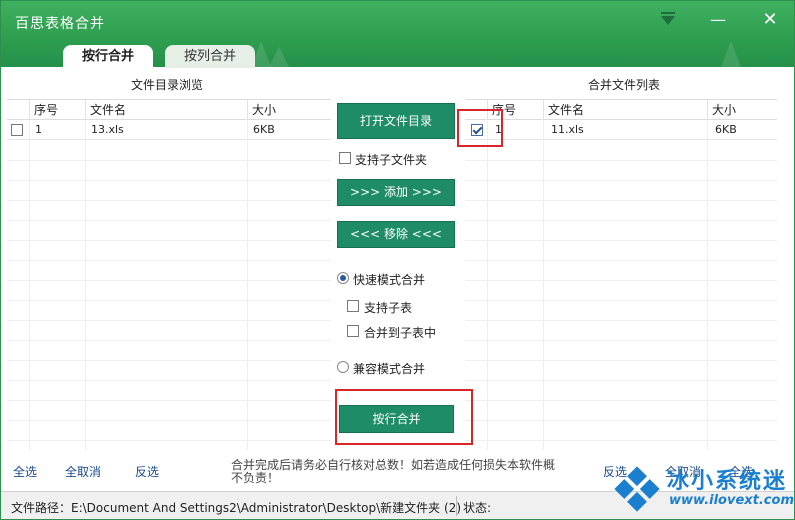 The width and height of the screenshot is (795, 520). I want to click on add-button: >>> 添加 >>>, so click(396, 192).